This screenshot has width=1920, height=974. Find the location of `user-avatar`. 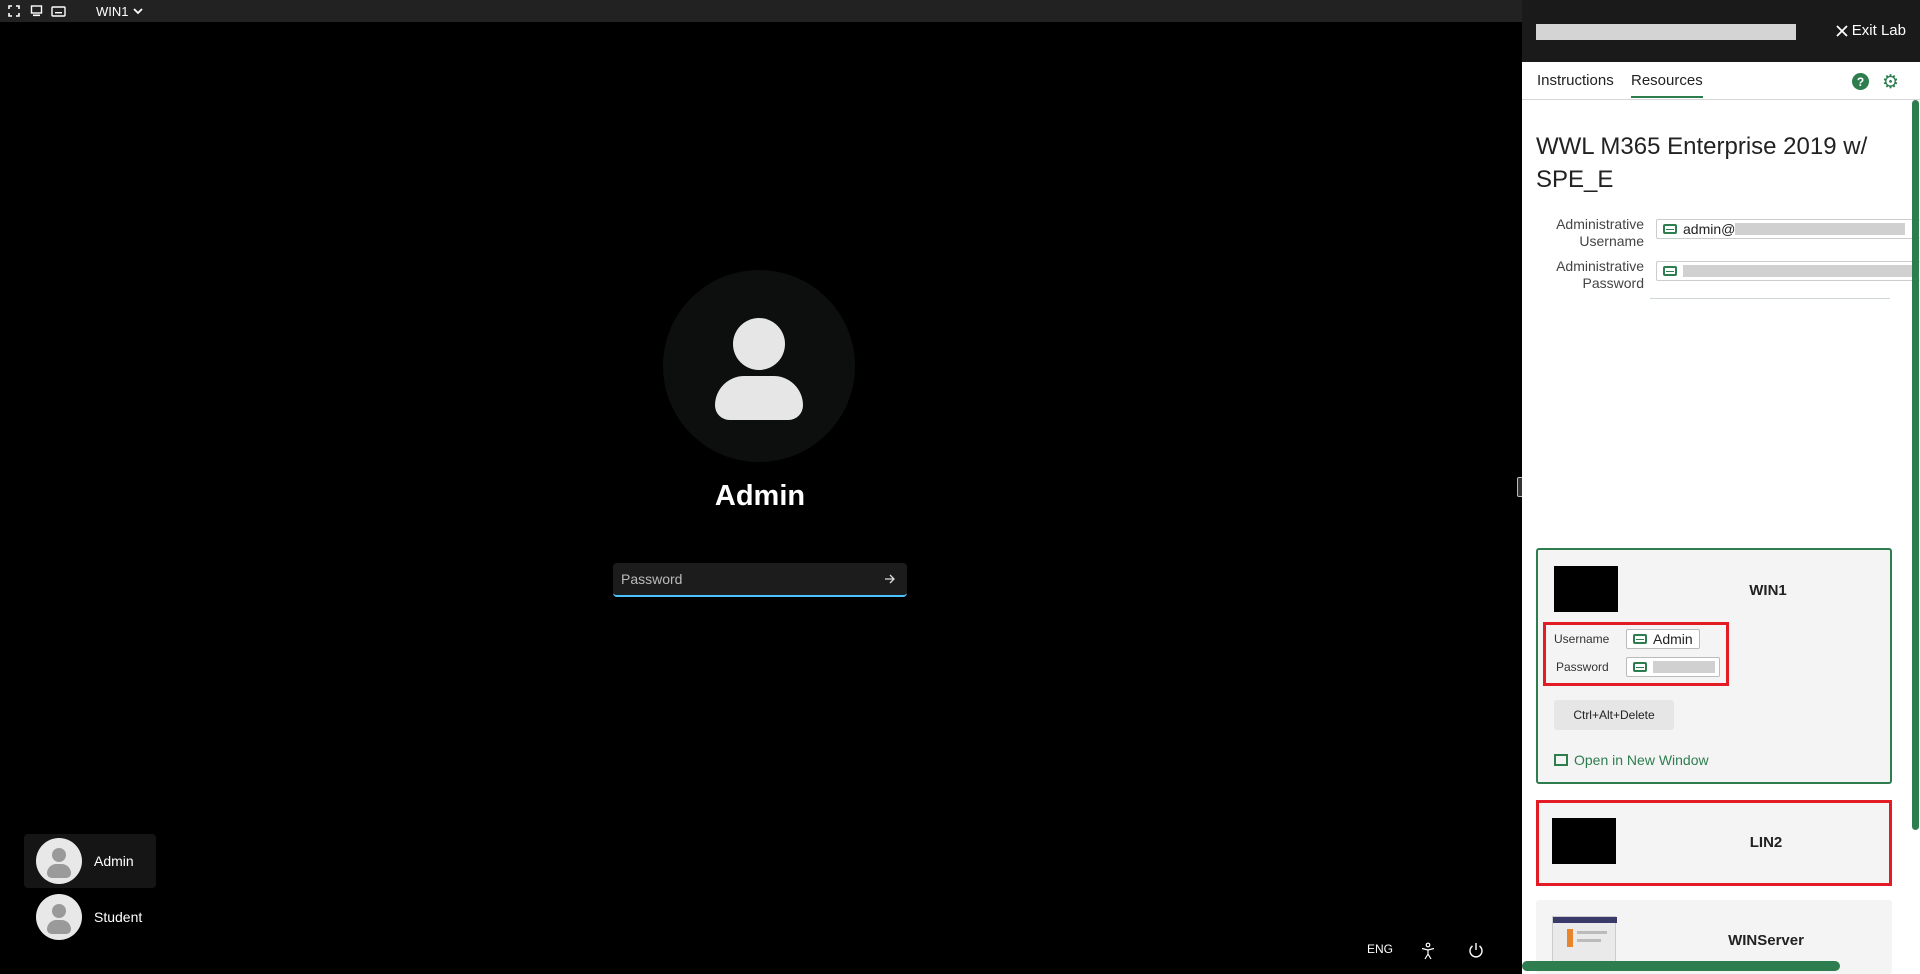

user-avatar is located at coordinates (759, 366).